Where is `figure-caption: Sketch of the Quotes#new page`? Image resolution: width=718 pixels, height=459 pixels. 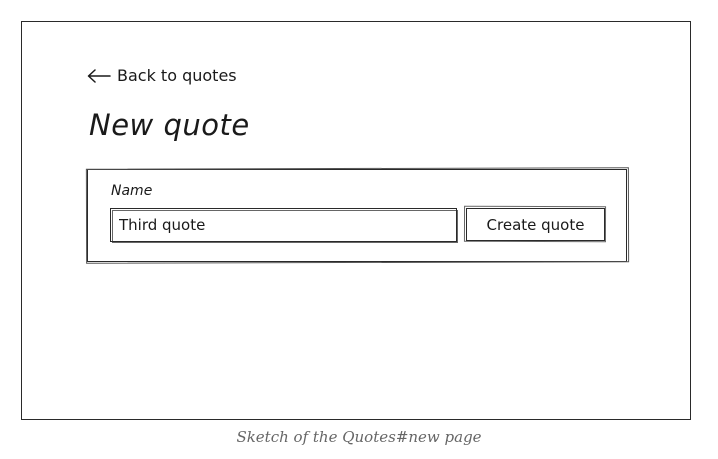 figure-caption: Sketch of the Quotes#new page is located at coordinates (359, 437).